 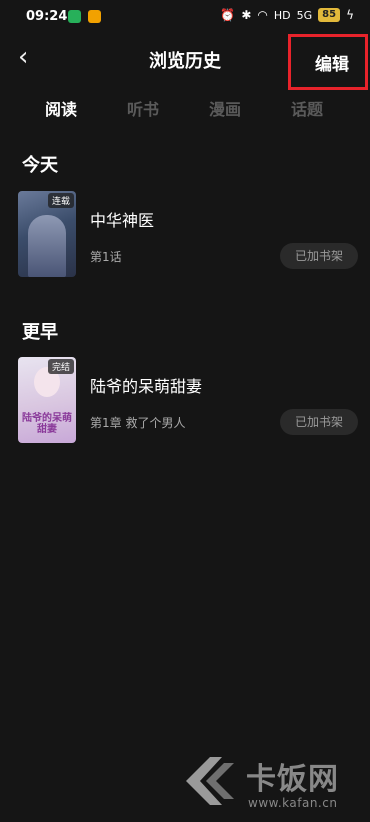 What do you see at coordinates (332, 62) in the screenshot?
I see `edit-button: 编辑` at bounding box center [332, 62].